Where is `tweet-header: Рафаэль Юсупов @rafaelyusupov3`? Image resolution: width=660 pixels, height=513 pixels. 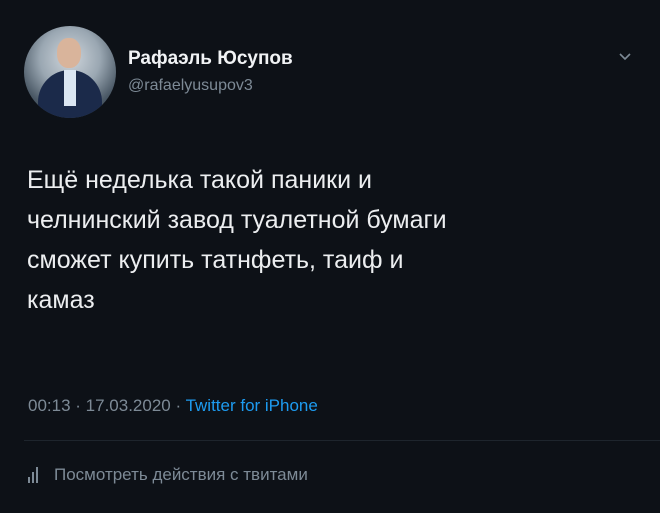 tweet-header: Рафаэль Юсупов @rafaelyusupov3 is located at coordinates (158, 72).